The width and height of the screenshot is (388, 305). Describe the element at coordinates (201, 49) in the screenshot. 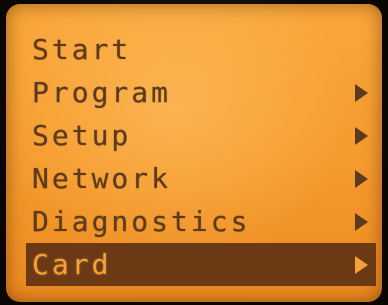

I see `menu-item-start: Start` at that location.